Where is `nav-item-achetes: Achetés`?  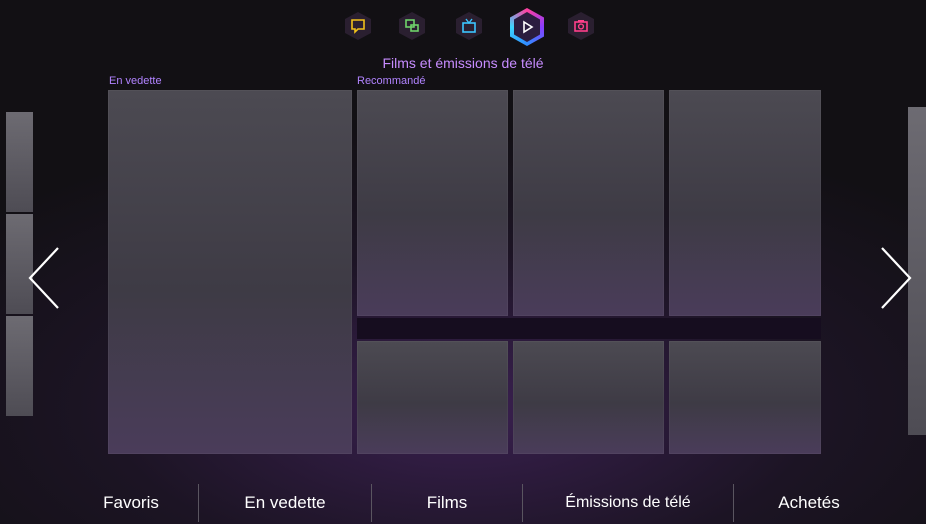 nav-item-achetes: Achetés is located at coordinates (809, 503).